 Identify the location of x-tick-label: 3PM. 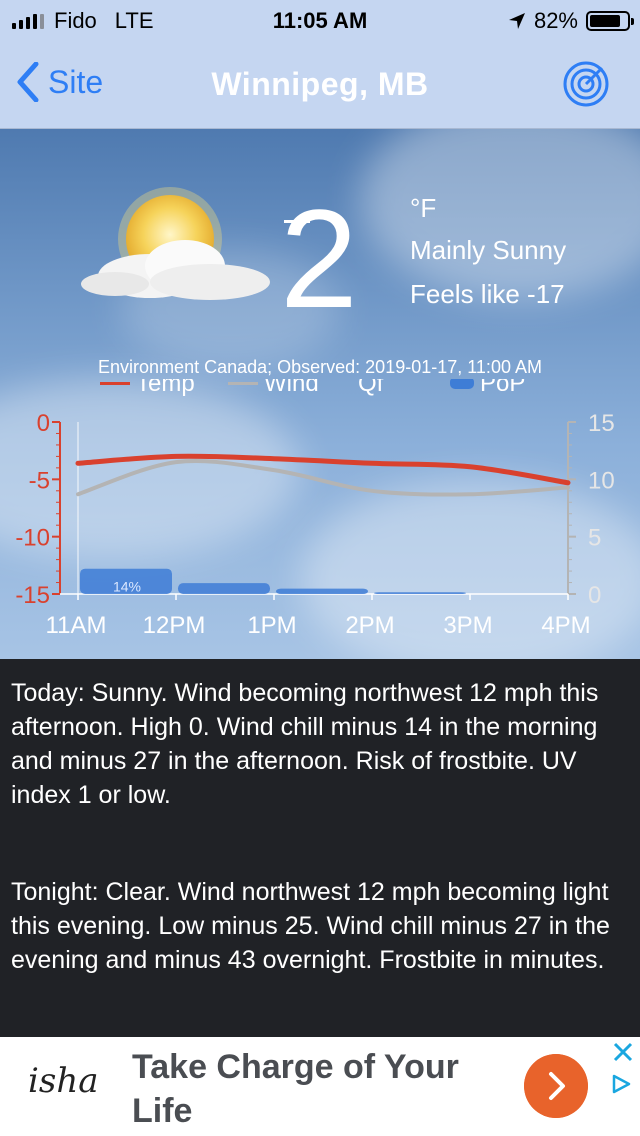
(467, 625).